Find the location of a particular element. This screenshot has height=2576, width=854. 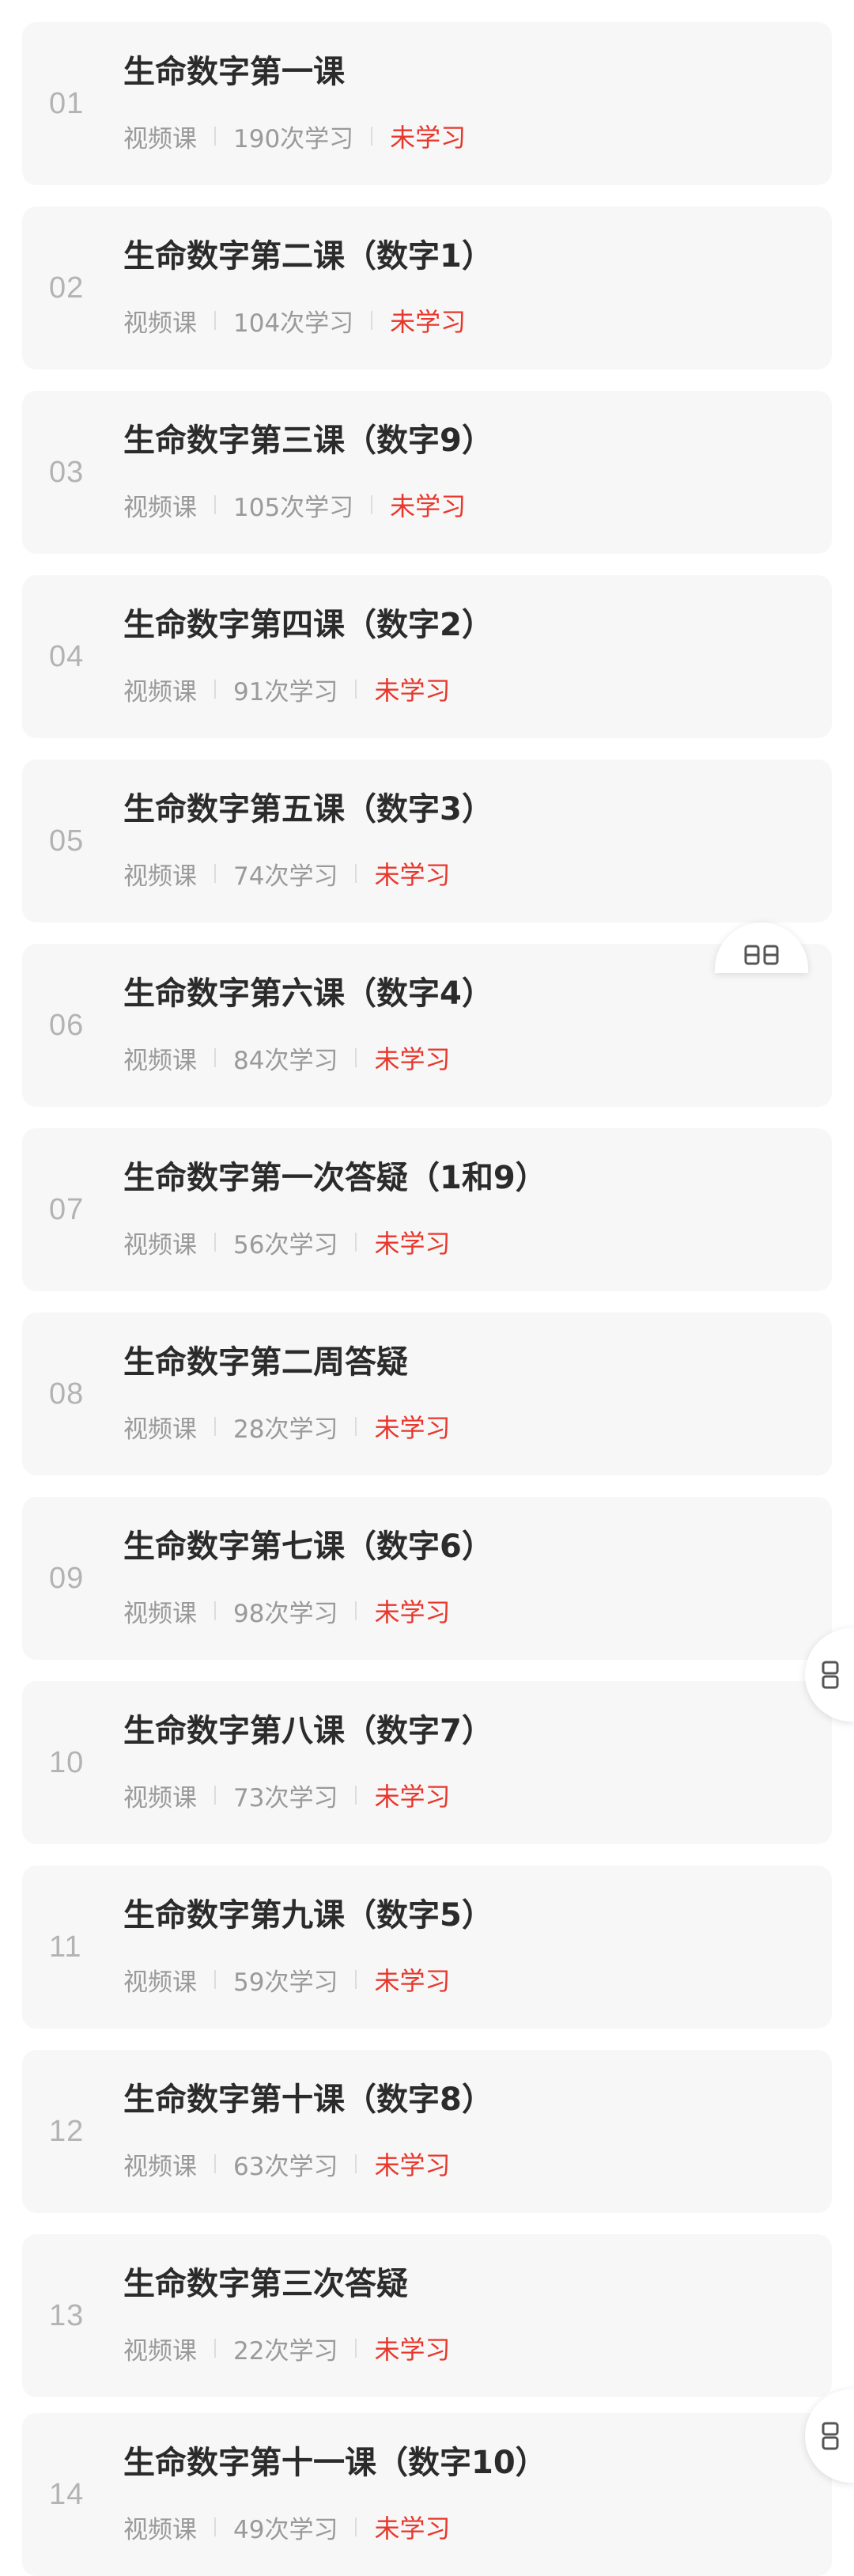

lesson-number: 10 is located at coordinates (67, 1763).